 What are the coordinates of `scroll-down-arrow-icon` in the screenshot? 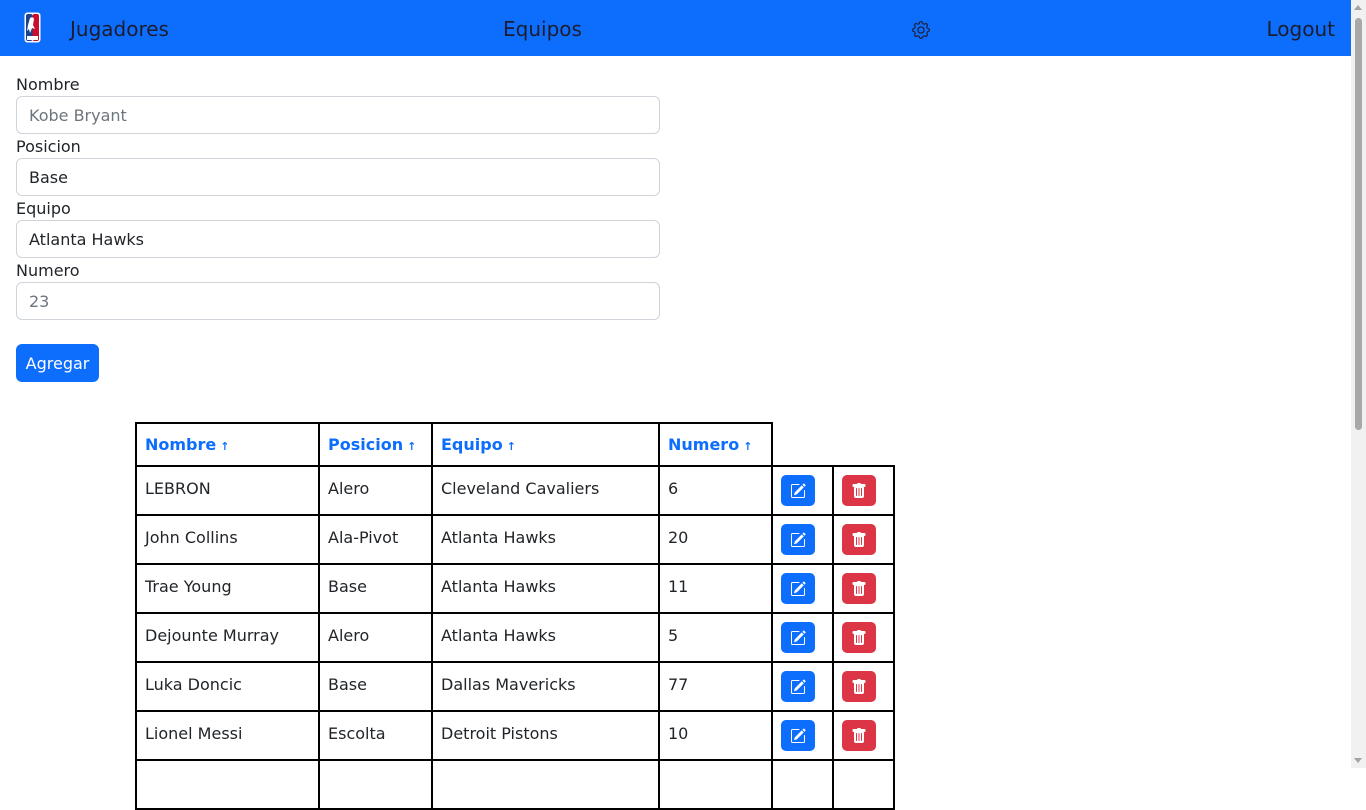 It's located at (1358, 760).